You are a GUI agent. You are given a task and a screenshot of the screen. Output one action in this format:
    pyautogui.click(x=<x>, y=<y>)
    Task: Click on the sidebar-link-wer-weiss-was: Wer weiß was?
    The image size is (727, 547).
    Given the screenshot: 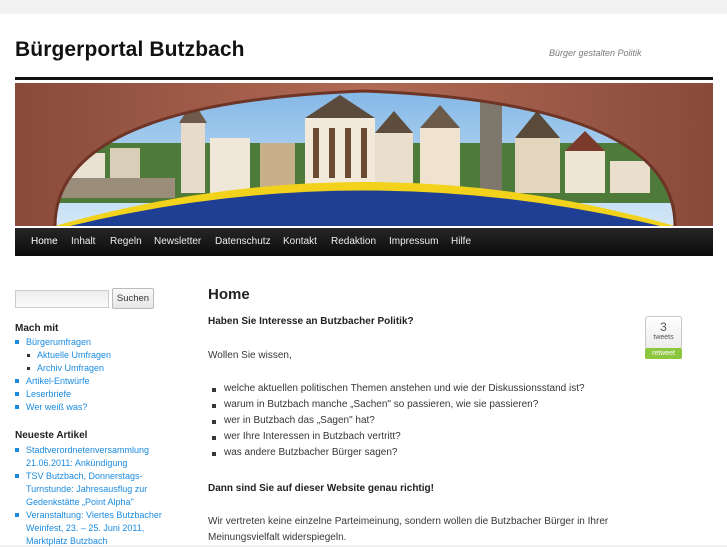 What is the action you would take?
    pyautogui.click(x=56, y=407)
    